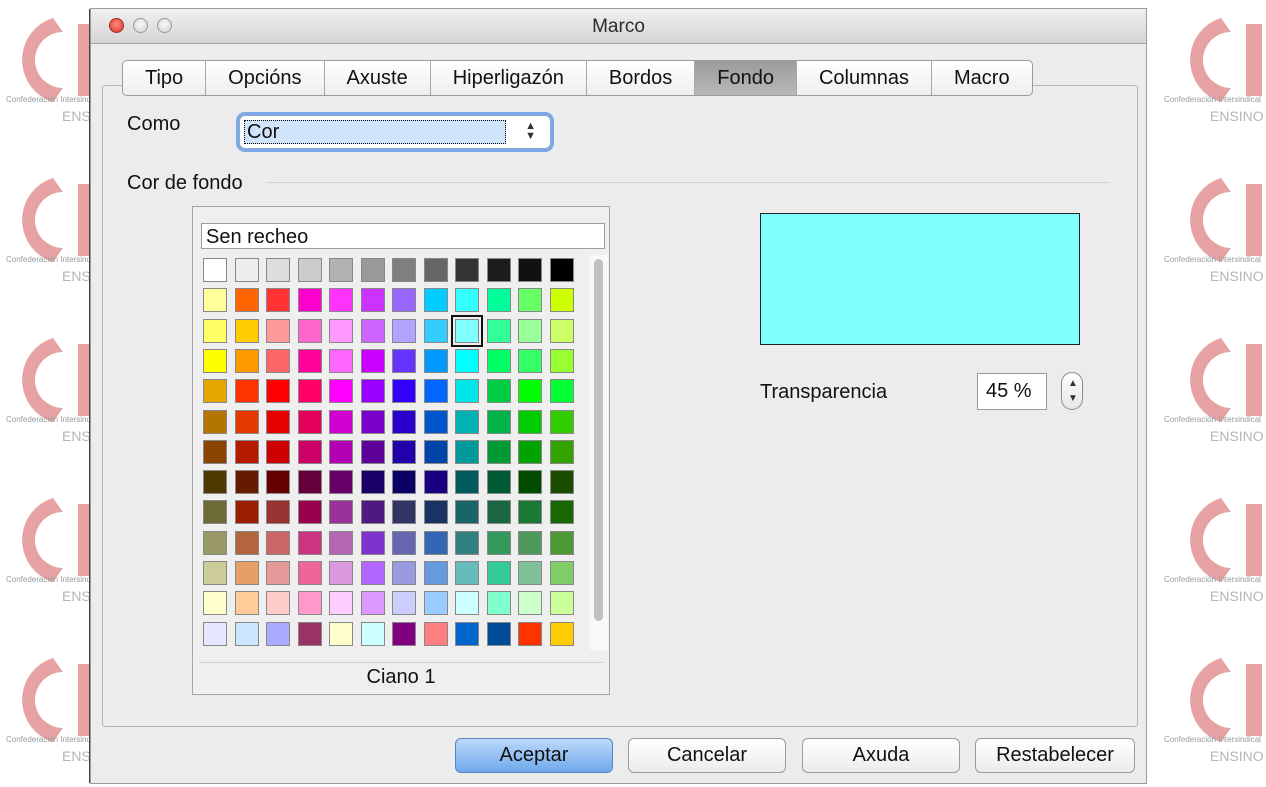 This screenshot has width=1266, height=787. Describe the element at coordinates (982, 78) in the screenshot. I see `tab-macro: Macro` at that location.